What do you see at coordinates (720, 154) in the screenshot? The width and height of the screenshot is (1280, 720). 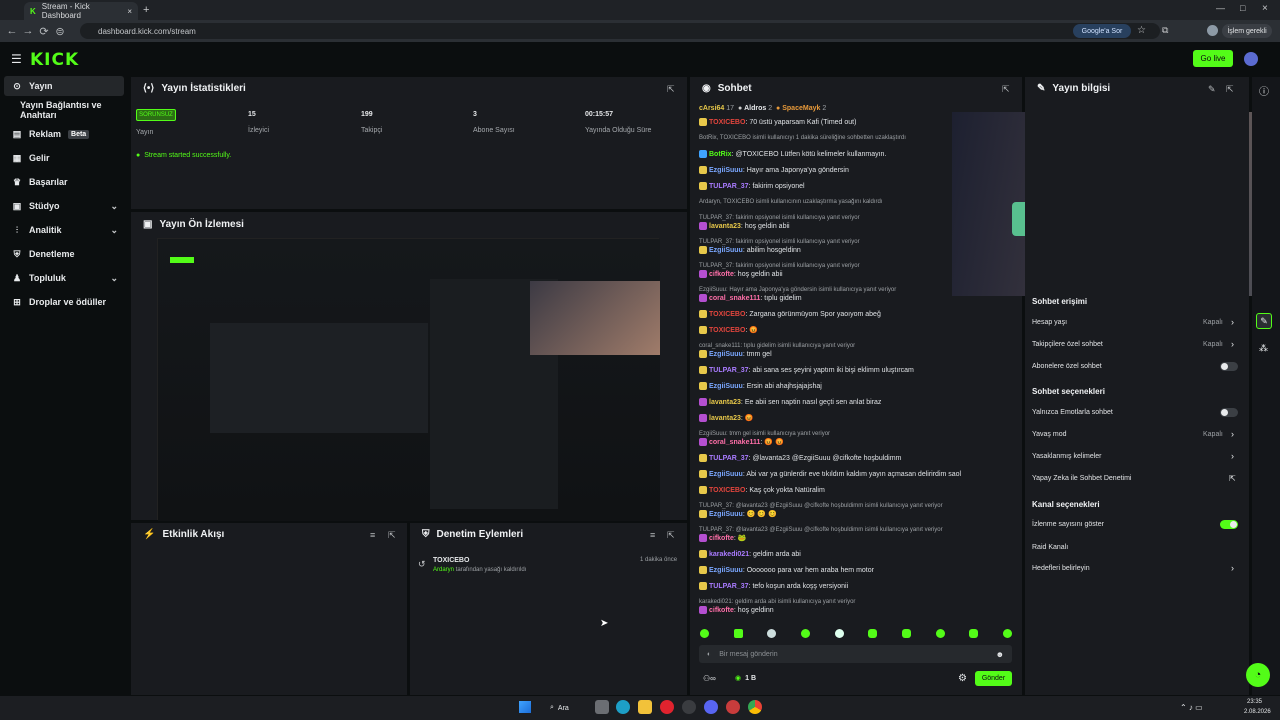 I see `chat-username: BotRix` at bounding box center [720, 154].